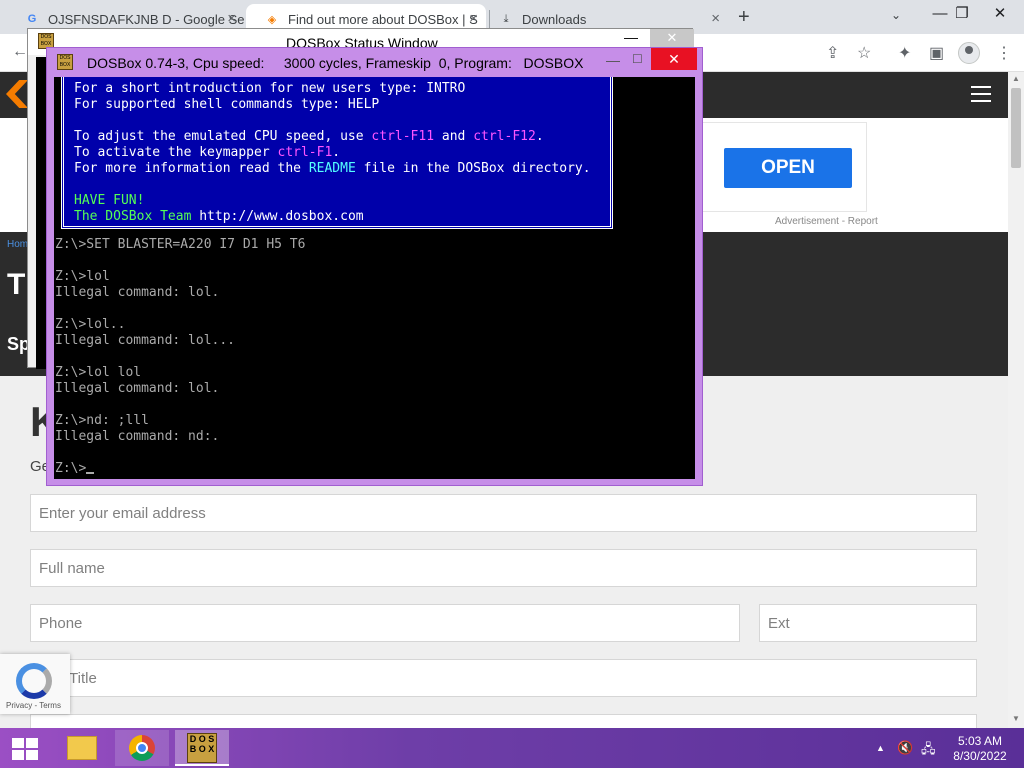 The height and width of the screenshot is (768, 1024). I want to click on dosbox-maximize-button: ☐, so click(637, 59).